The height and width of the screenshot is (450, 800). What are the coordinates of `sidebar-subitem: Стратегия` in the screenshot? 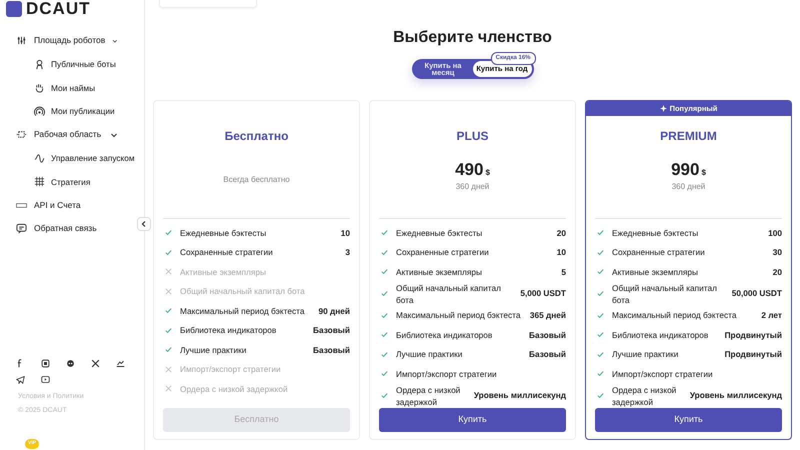 It's located at (72, 182).